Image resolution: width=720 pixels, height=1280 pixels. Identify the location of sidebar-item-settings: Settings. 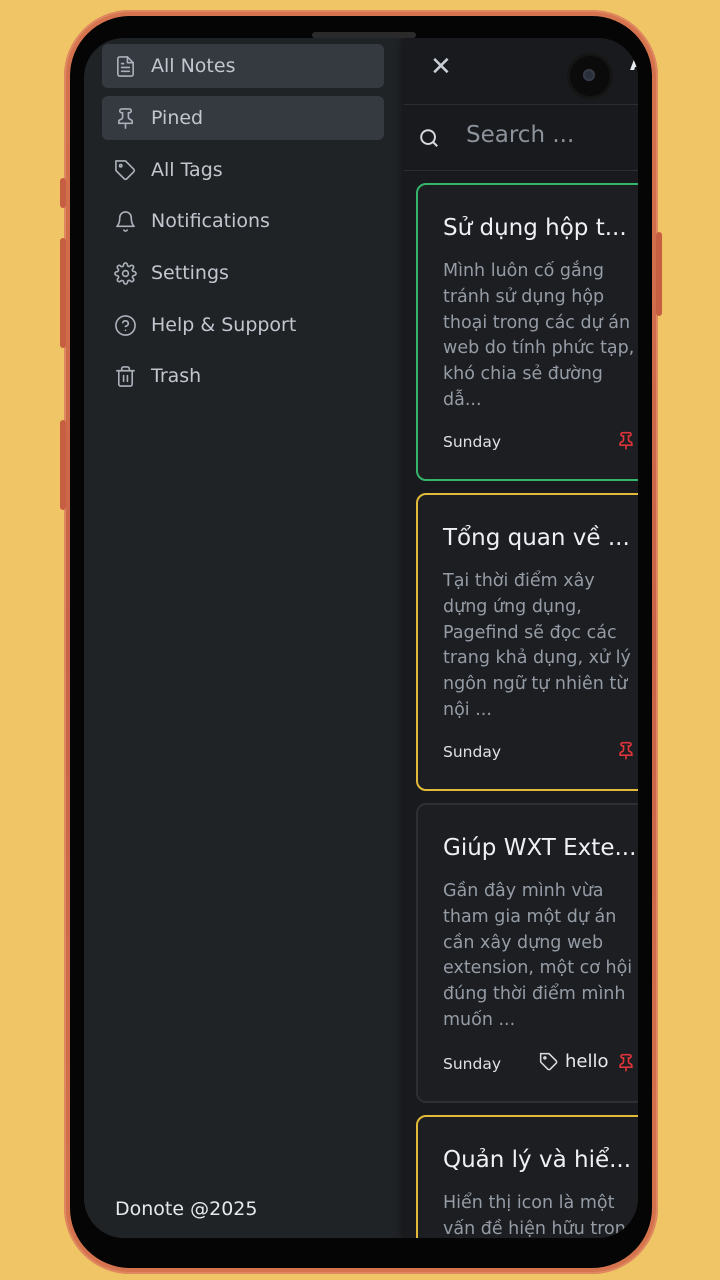
(243, 273).